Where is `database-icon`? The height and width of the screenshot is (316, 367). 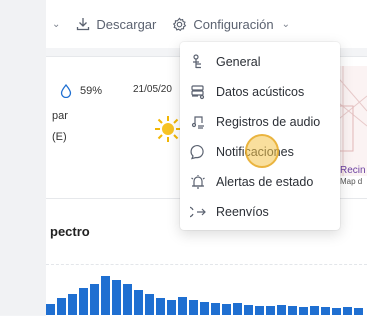
database-icon is located at coordinates (198, 92).